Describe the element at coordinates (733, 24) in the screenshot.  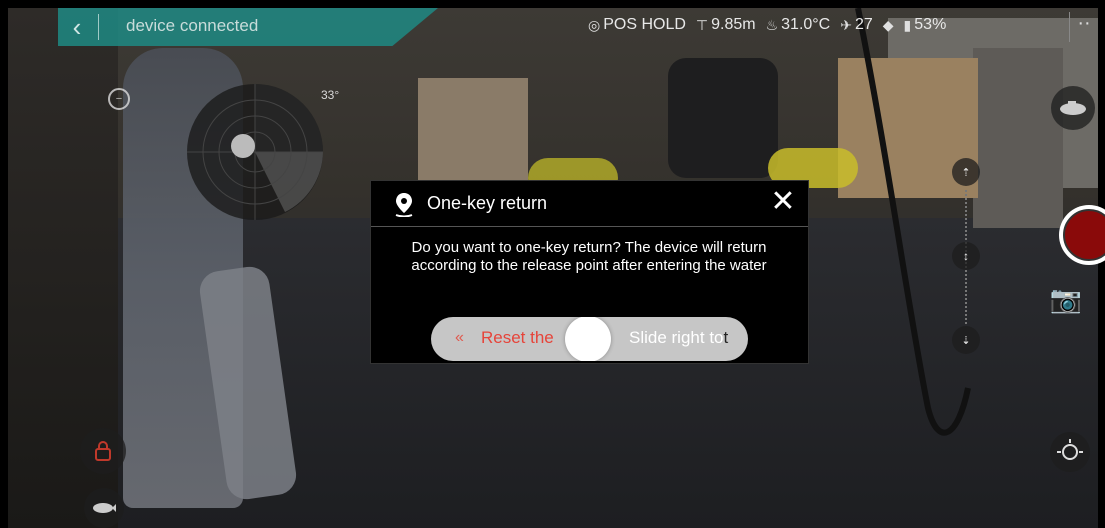
I see `depth-value: 9.85m` at that location.